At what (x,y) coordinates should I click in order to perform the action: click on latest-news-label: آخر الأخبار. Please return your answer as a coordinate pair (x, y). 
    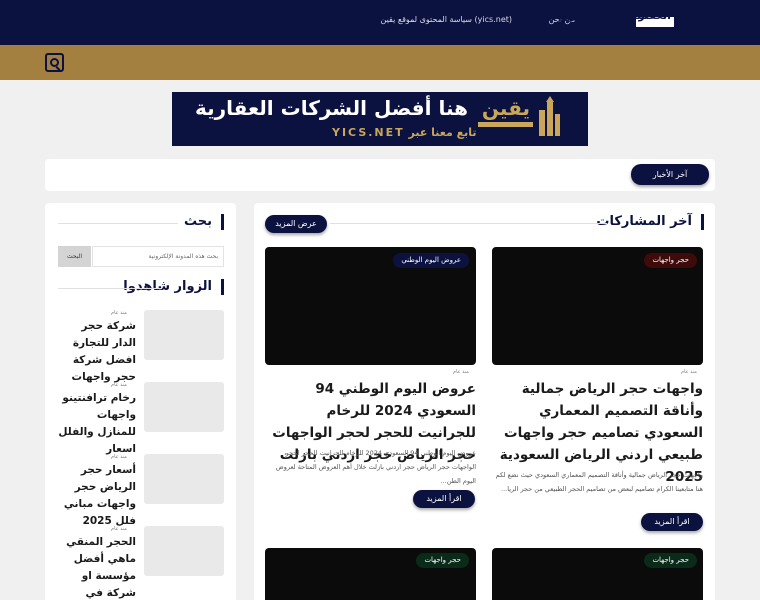
    Looking at the image, I should click on (670, 174).